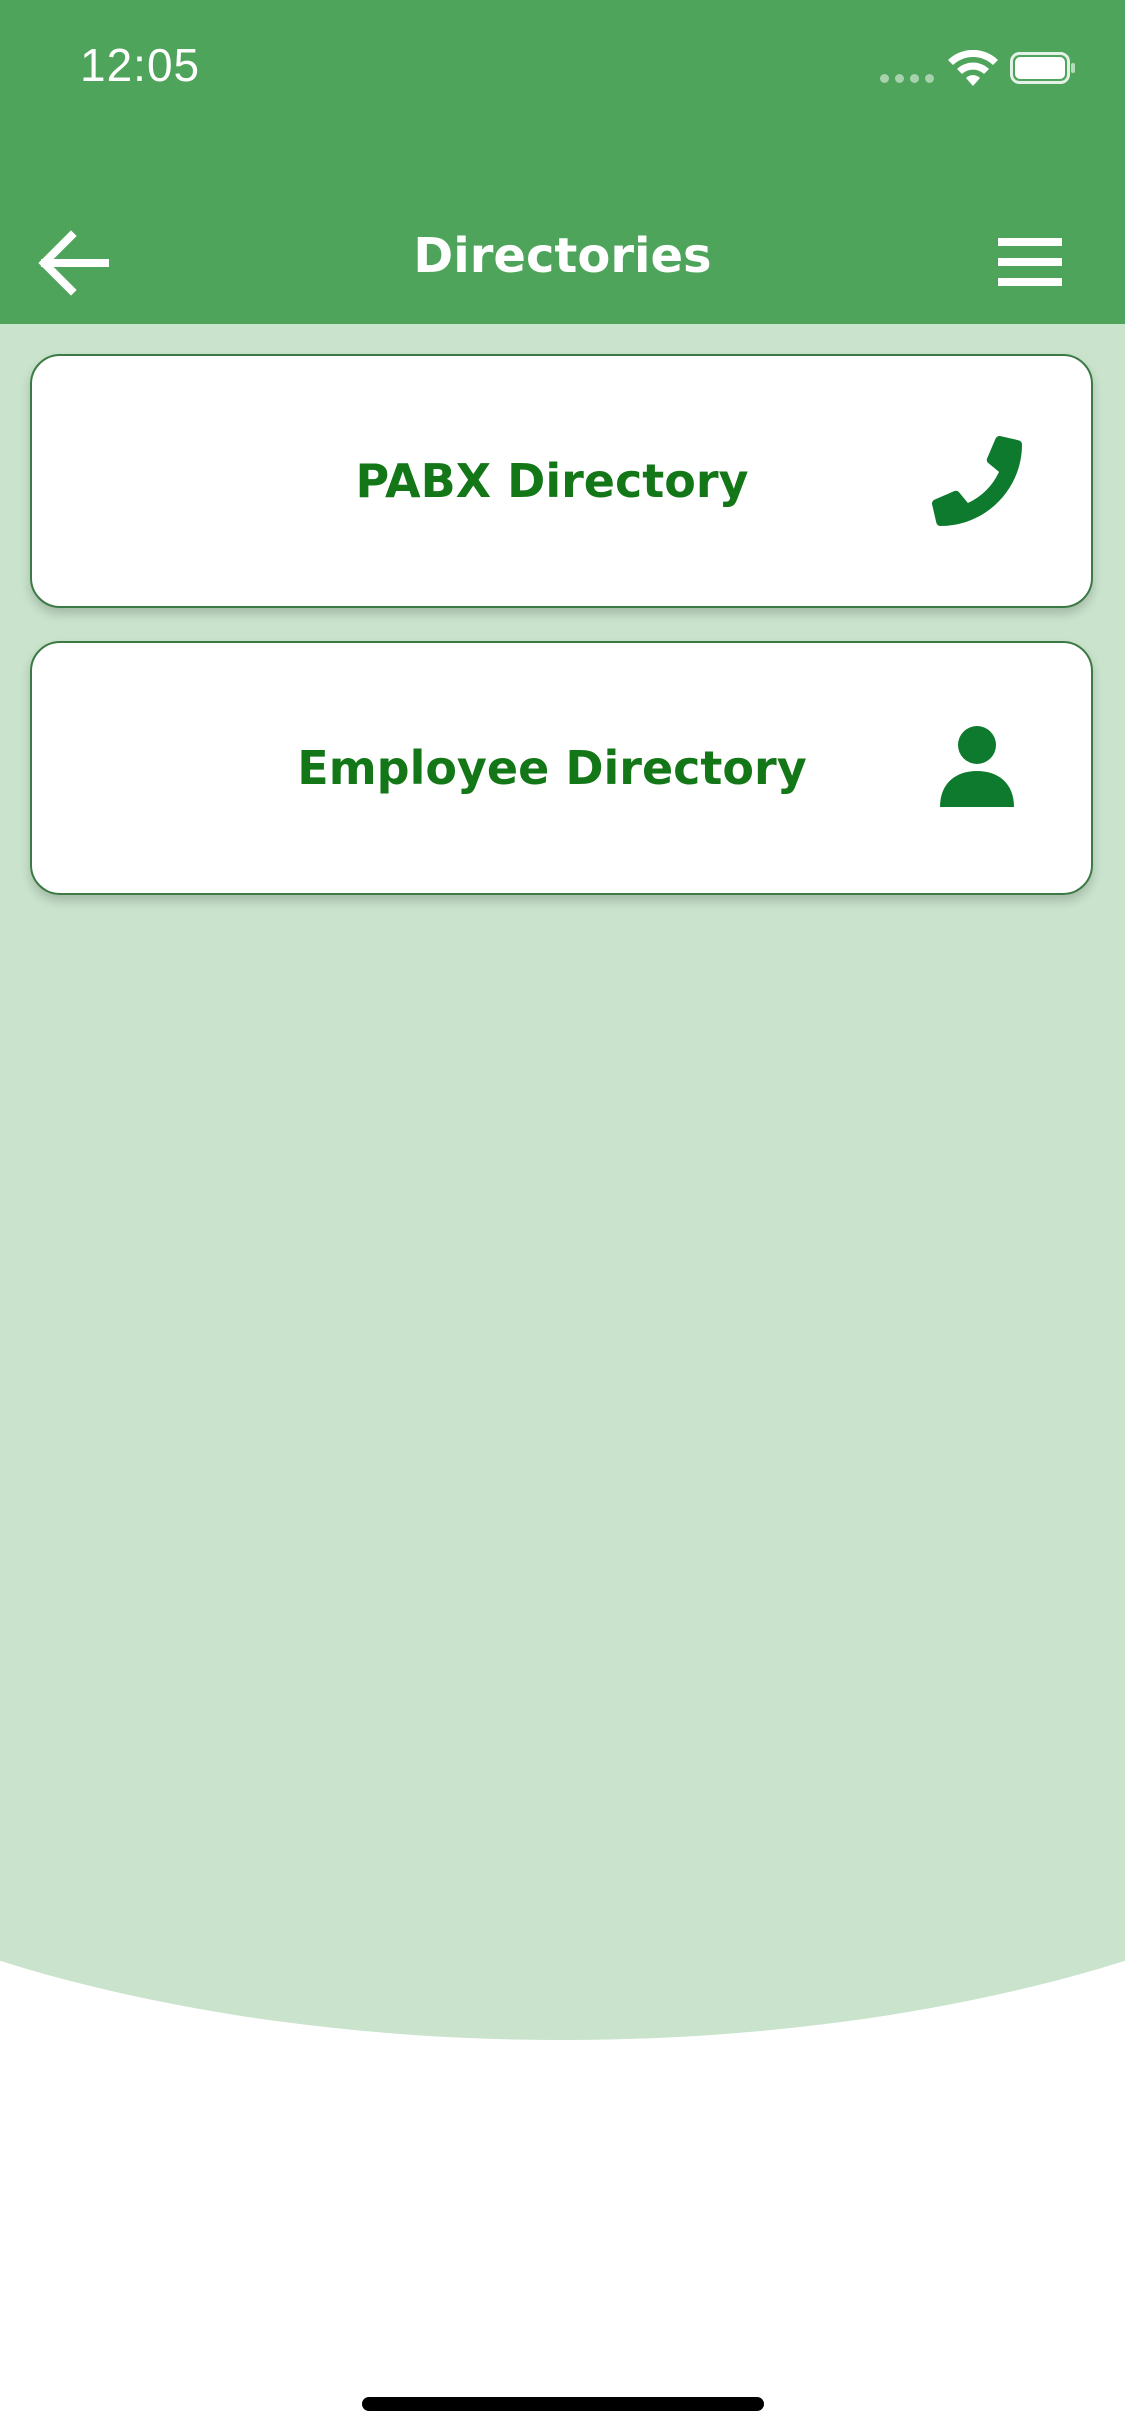 This screenshot has width=1125, height=2436. I want to click on back-button, so click(73, 263).